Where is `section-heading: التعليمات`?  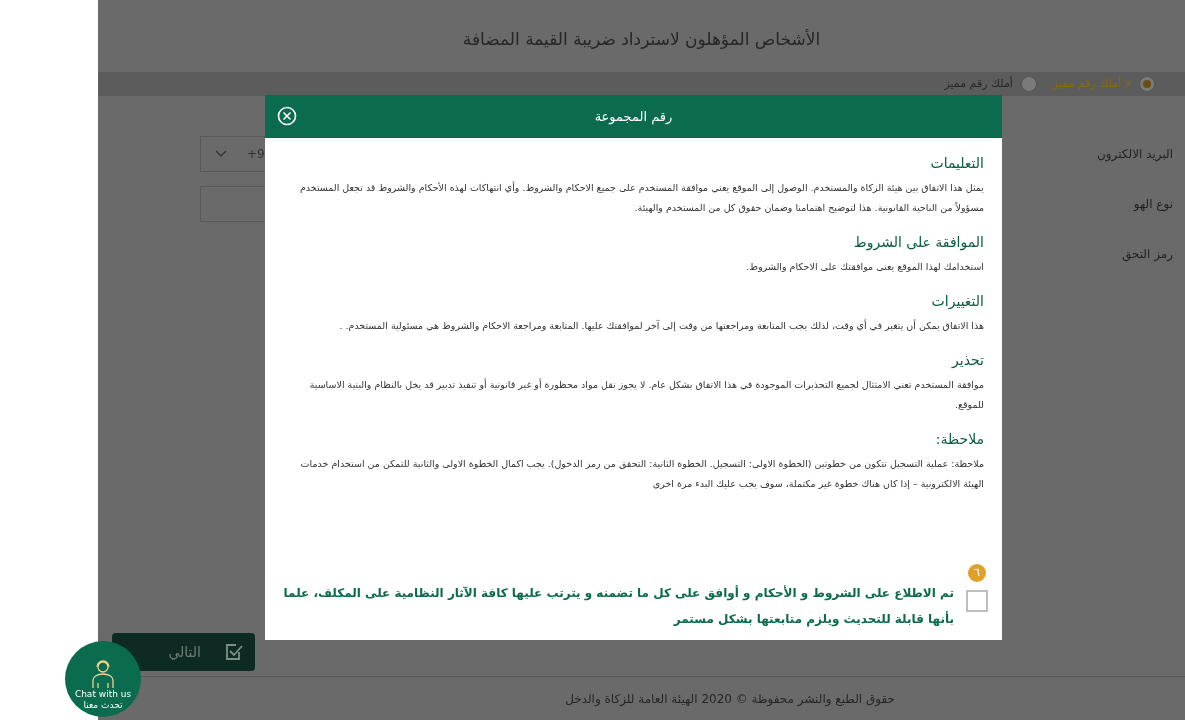 section-heading: التعليمات is located at coordinates (956, 163).